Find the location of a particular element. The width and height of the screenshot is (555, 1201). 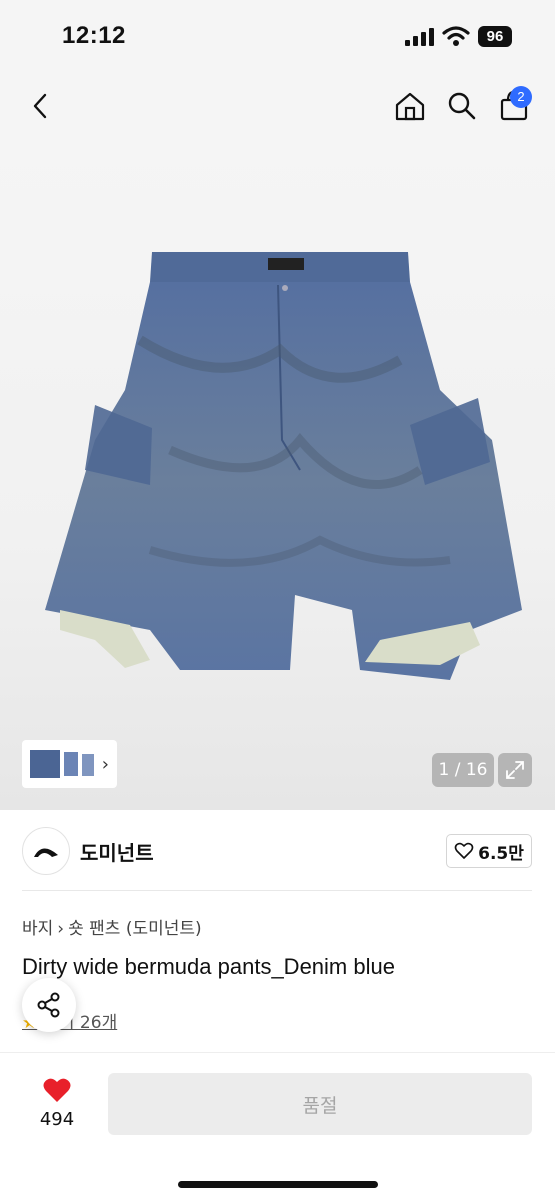

heart-filled-icon is located at coordinates (57, 1090).